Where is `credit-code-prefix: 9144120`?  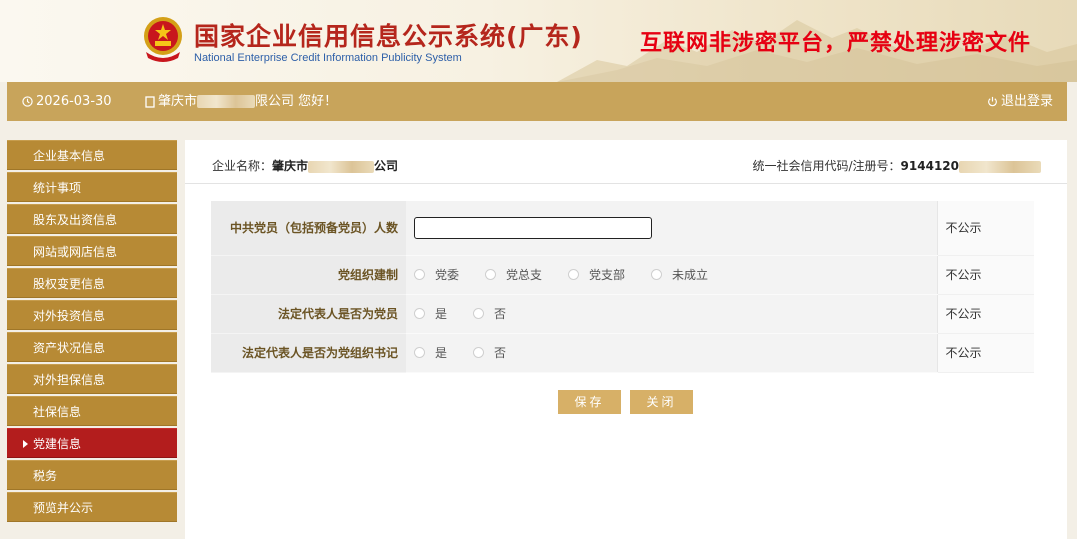 credit-code-prefix: 9144120 is located at coordinates (929, 166).